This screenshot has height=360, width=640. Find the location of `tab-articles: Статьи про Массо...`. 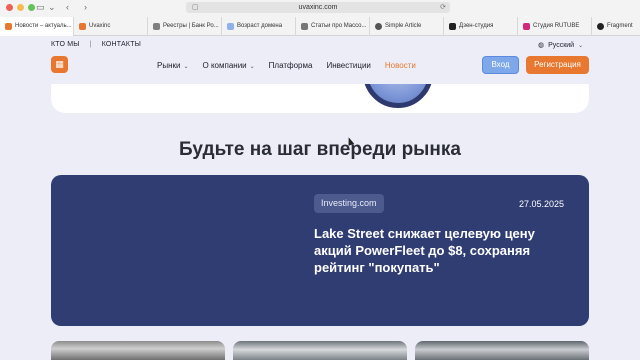

tab-articles: Статьи про Массо... is located at coordinates (333, 26).